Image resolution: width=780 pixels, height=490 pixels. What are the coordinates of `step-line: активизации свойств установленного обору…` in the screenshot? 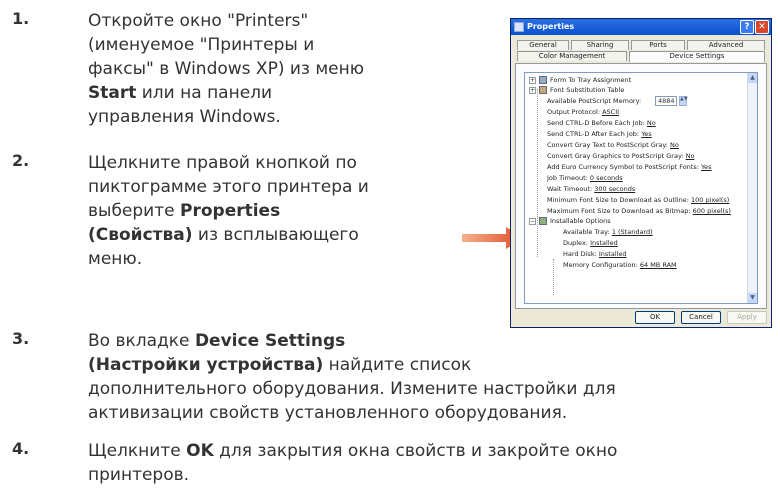 It's located at (352, 413).